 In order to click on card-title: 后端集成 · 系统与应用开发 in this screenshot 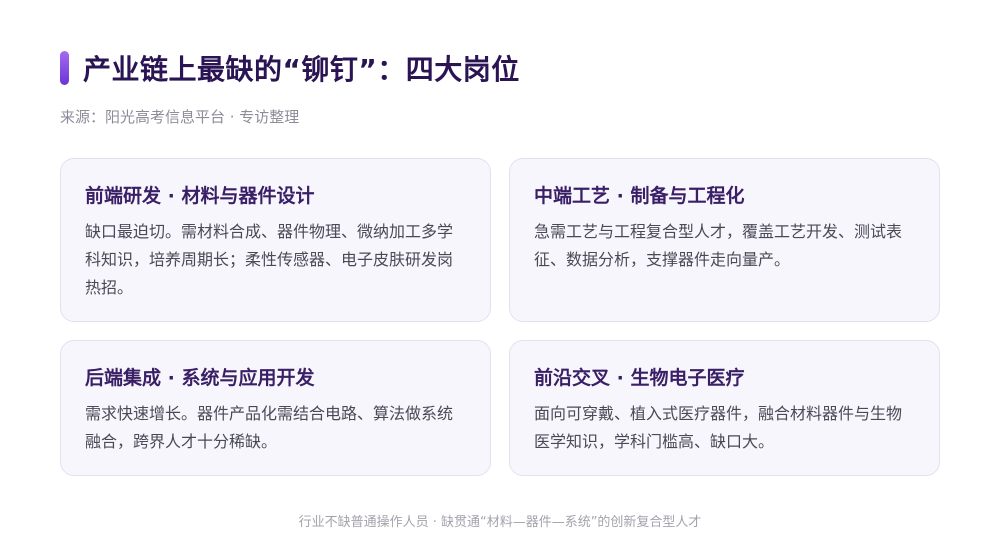, I will do `click(200, 378)`.